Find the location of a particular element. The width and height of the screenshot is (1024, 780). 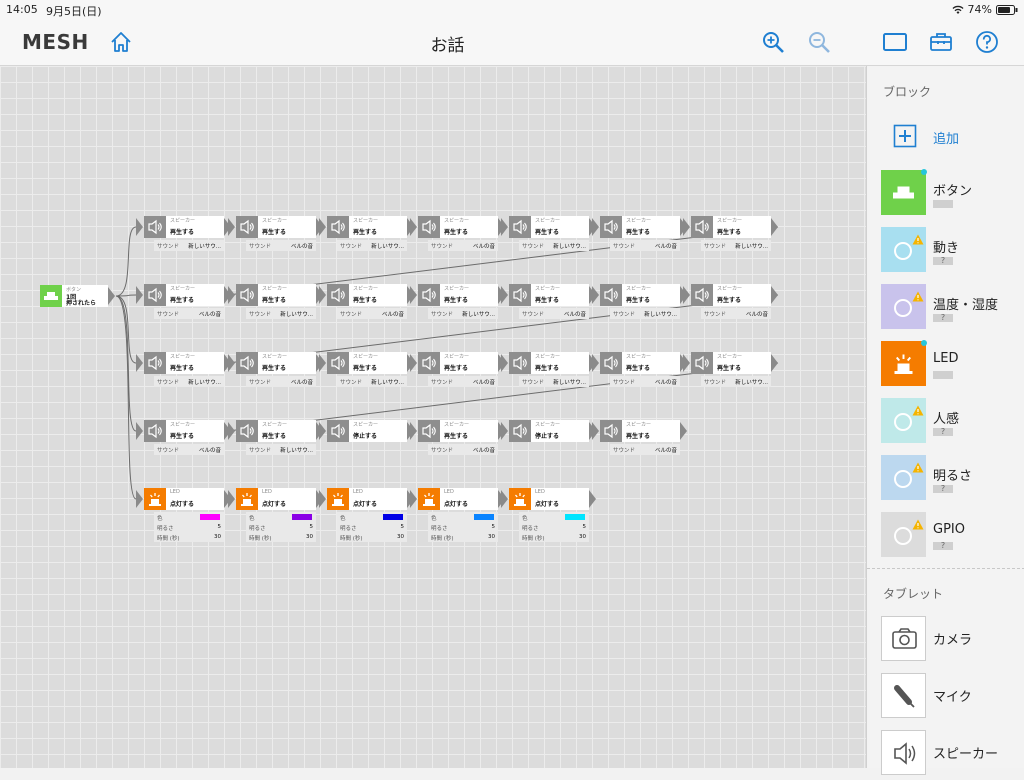

add-block-button: 追加 is located at coordinates (951, 139).